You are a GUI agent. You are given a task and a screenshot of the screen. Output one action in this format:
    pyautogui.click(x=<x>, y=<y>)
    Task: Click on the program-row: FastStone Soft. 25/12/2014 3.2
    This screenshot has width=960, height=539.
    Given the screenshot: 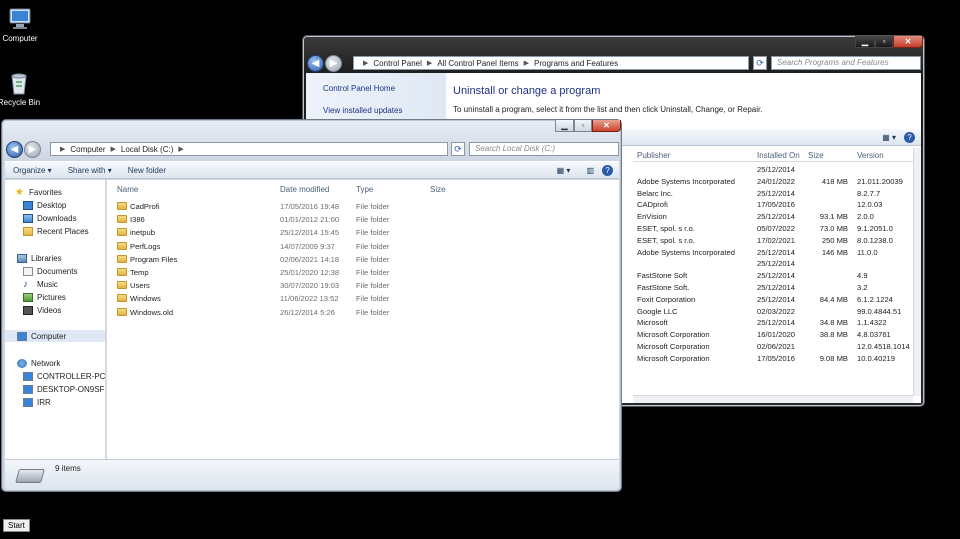 What is the action you would take?
    pyautogui.click(x=774, y=288)
    